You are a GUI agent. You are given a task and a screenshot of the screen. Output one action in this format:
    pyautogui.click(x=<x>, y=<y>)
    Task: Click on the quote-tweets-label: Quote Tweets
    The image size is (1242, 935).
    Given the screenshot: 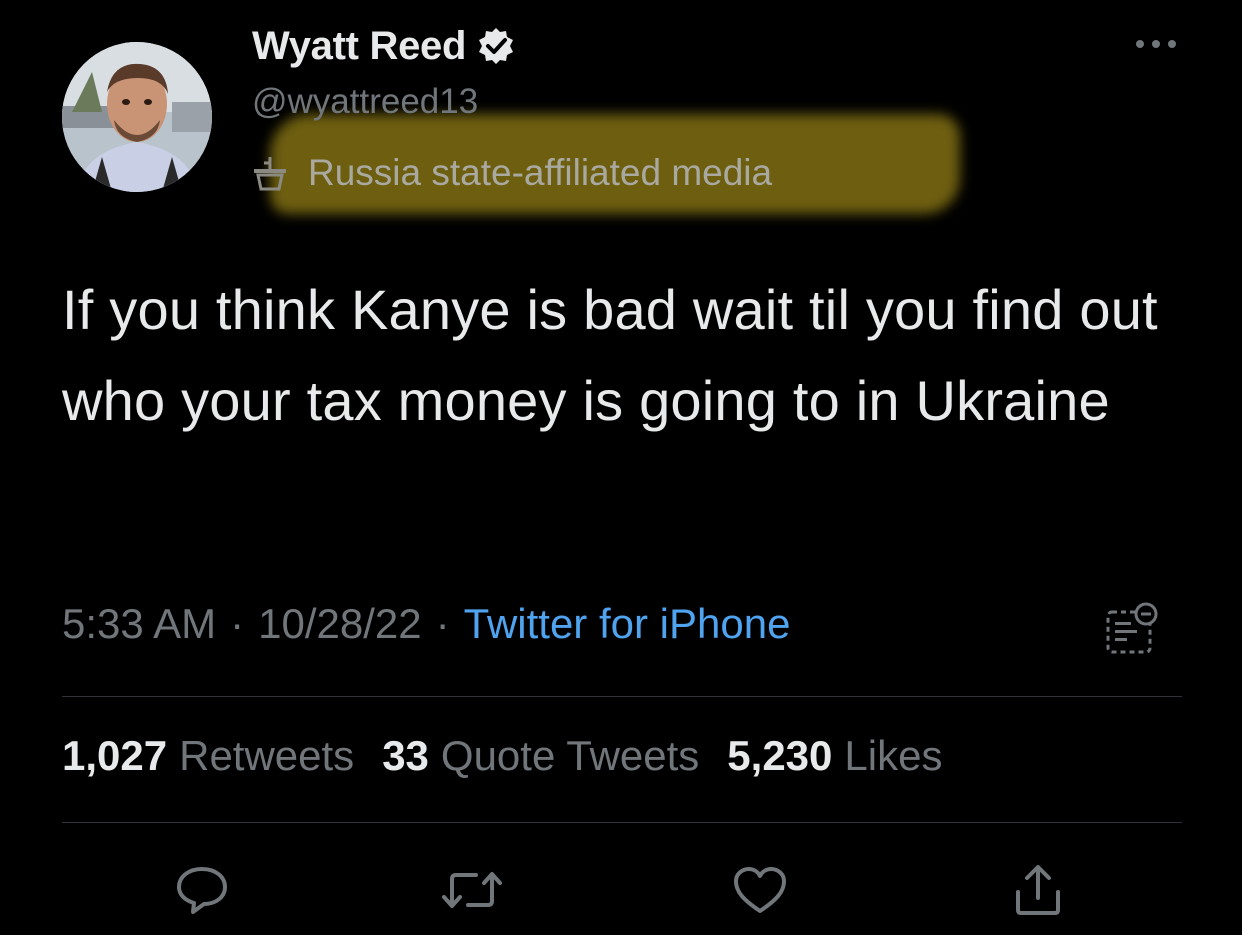 What is the action you would take?
    pyautogui.click(x=570, y=755)
    